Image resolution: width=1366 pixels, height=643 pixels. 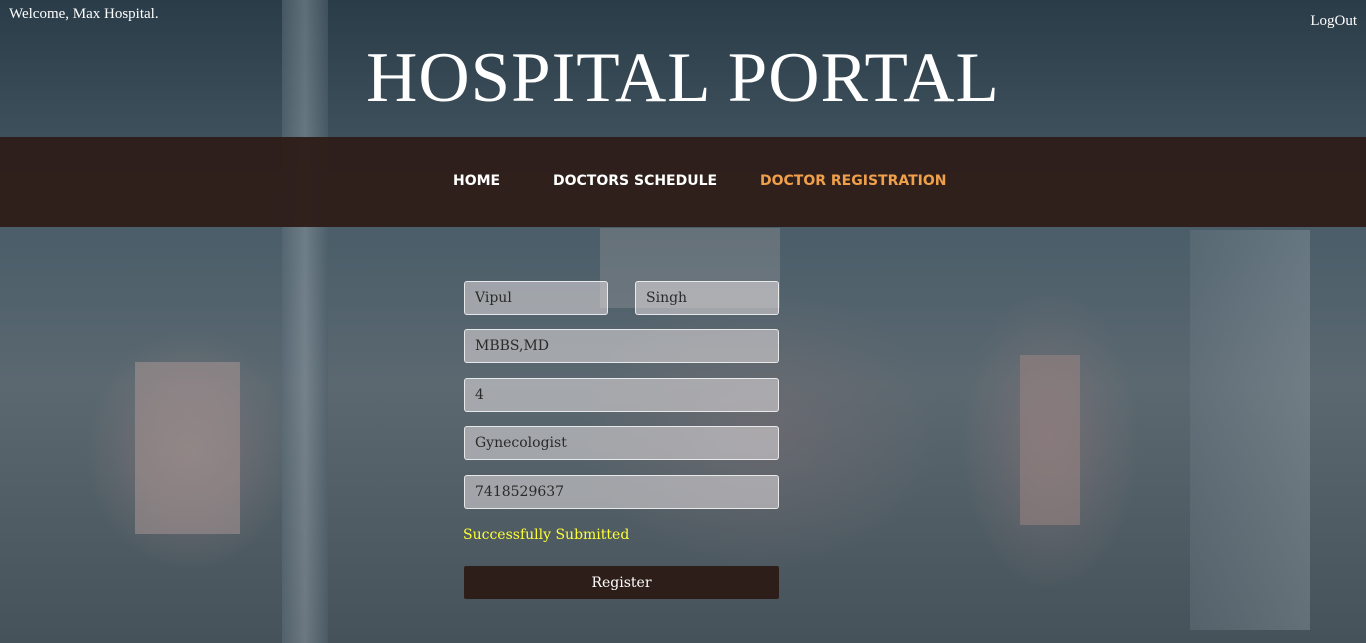 I want to click on qualification-field, so click(x=621, y=346).